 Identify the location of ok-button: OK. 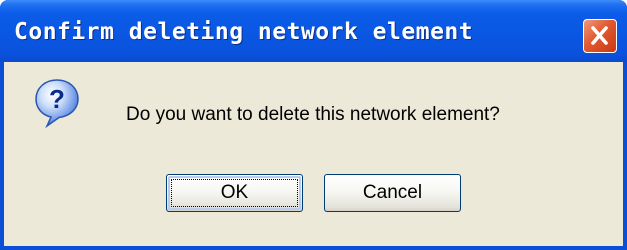
(234, 193).